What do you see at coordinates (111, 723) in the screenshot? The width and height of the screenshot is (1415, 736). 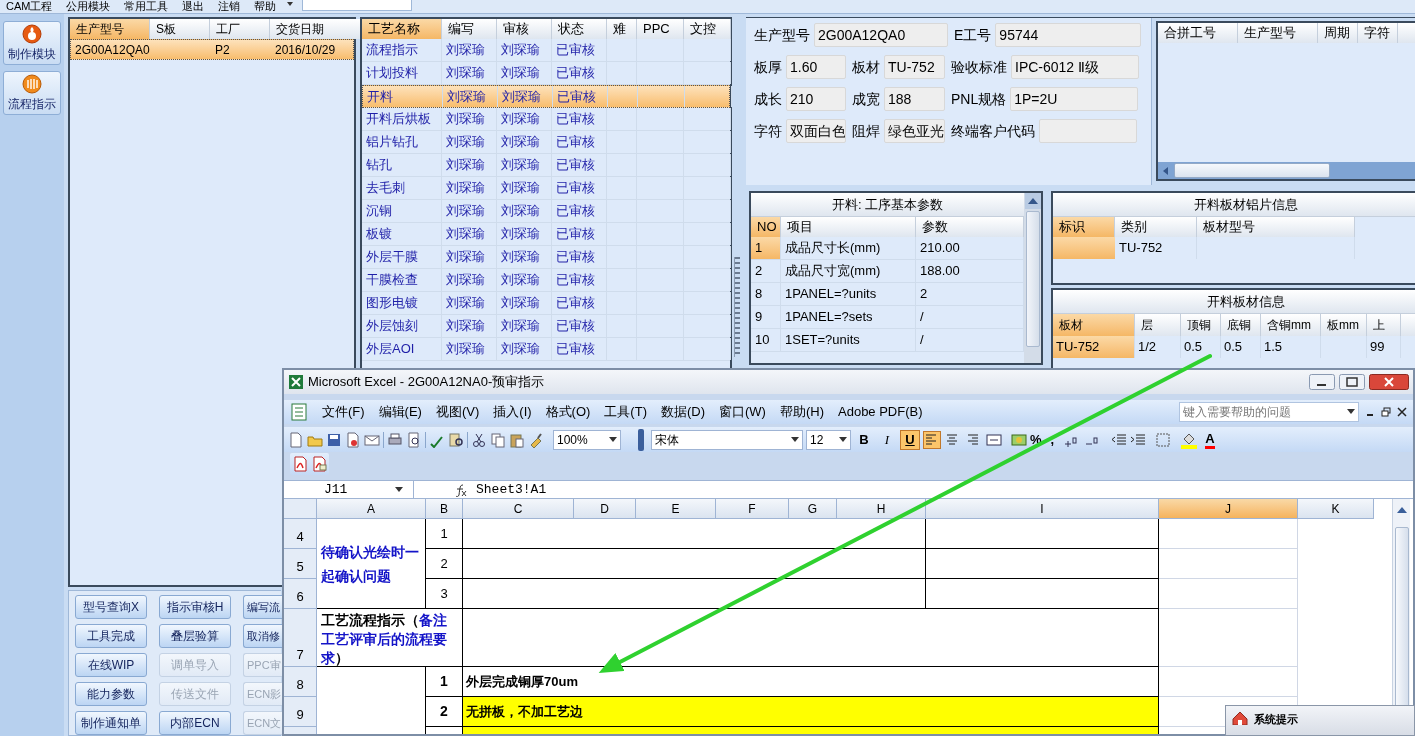 I see `action-button: 制作通知单` at bounding box center [111, 723].